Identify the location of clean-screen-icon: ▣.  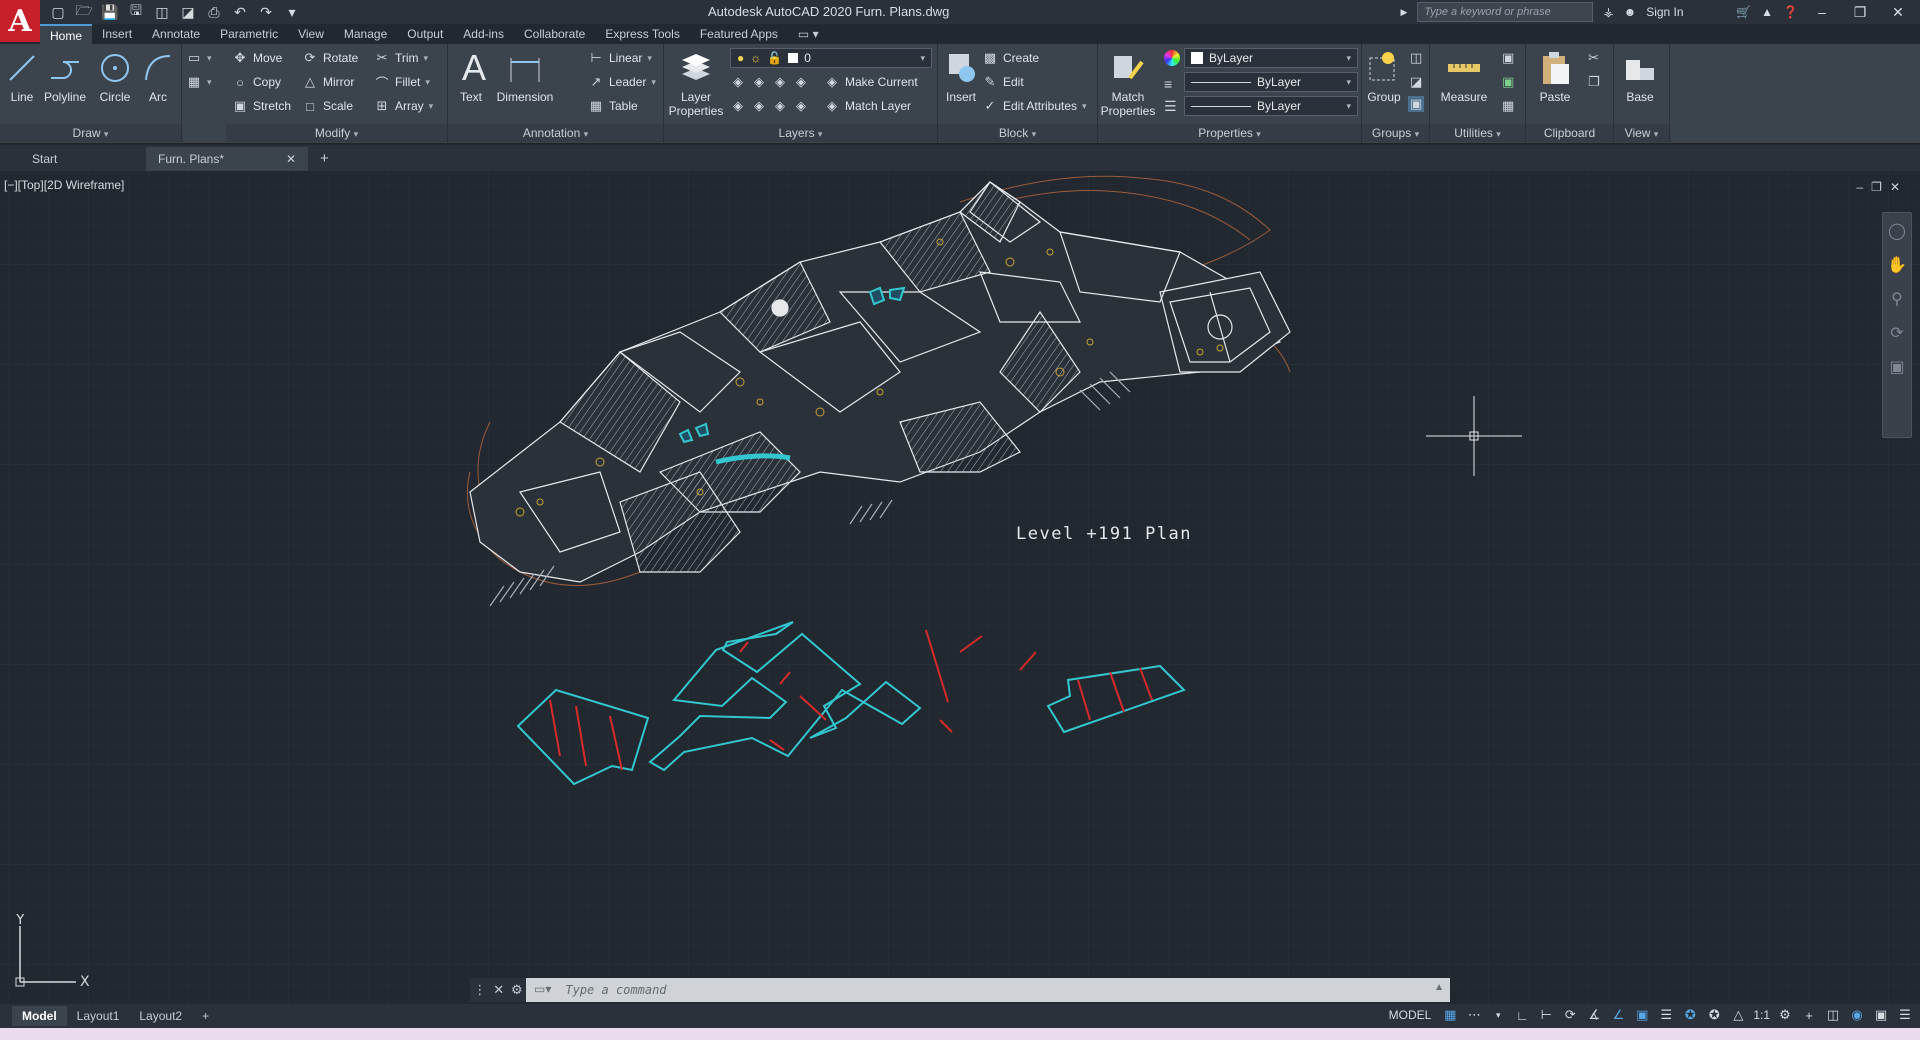
(1881, 1015).